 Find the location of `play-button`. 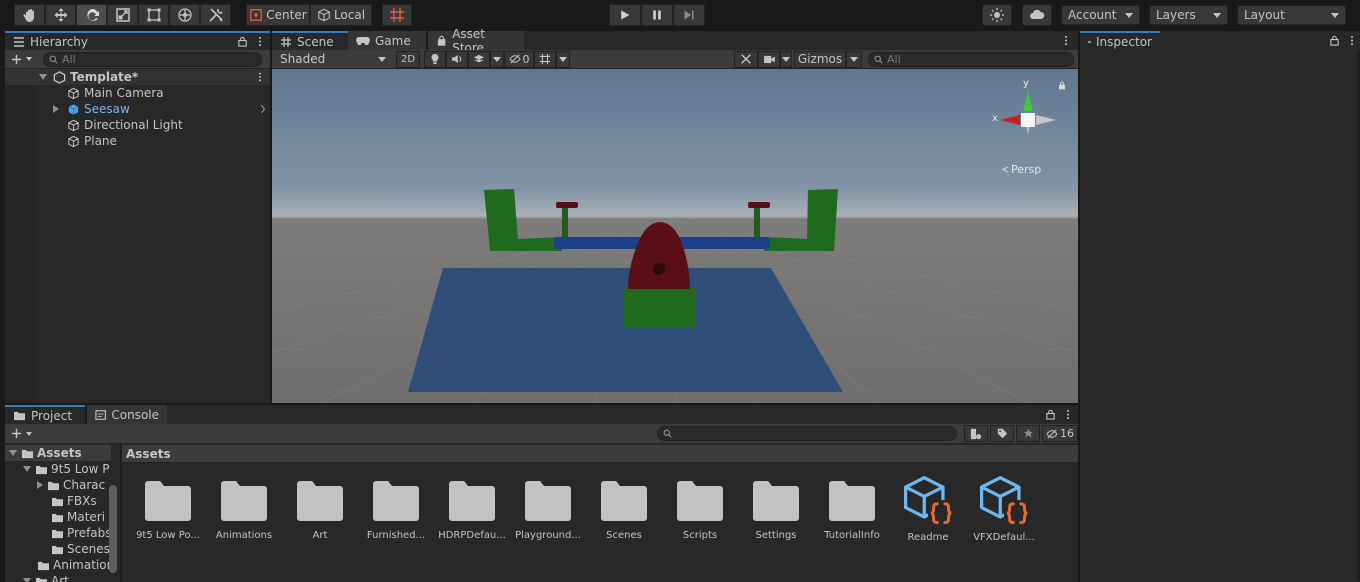

play-button is located at coordinates (625, 15).